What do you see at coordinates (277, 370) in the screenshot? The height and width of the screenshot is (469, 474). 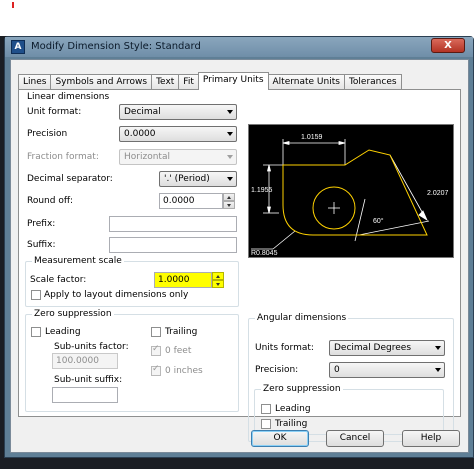 I see `angular-precision-label: Precision:` at bounding box center [277, 370].